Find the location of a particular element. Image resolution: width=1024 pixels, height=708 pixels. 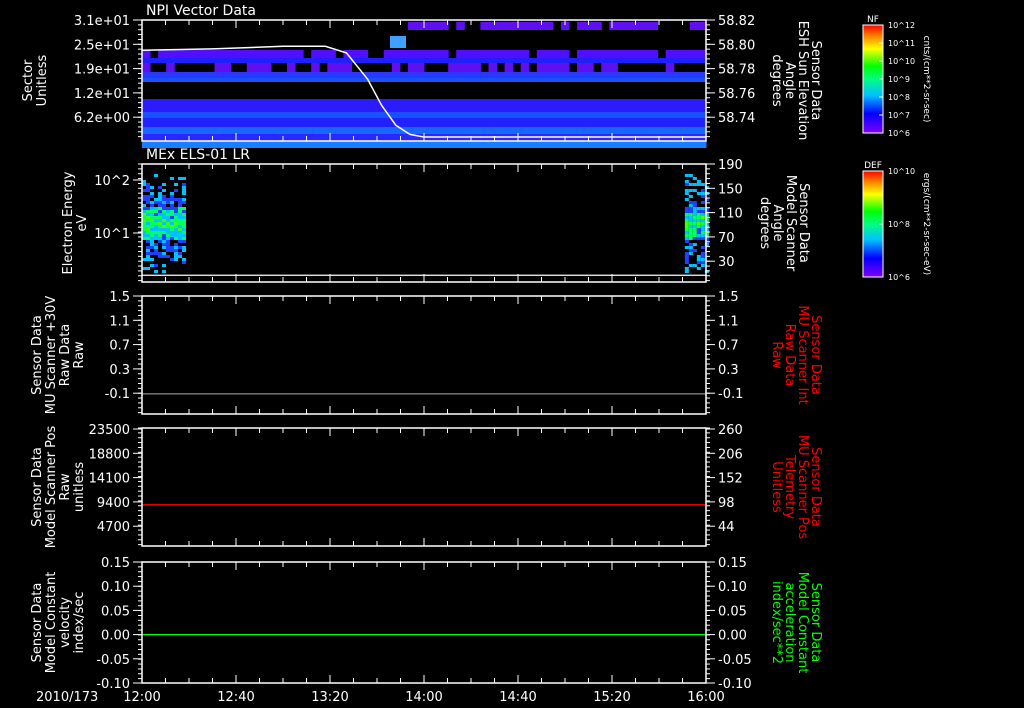

y-tick-label-left: 23500 is located at coordinates (109, 430).